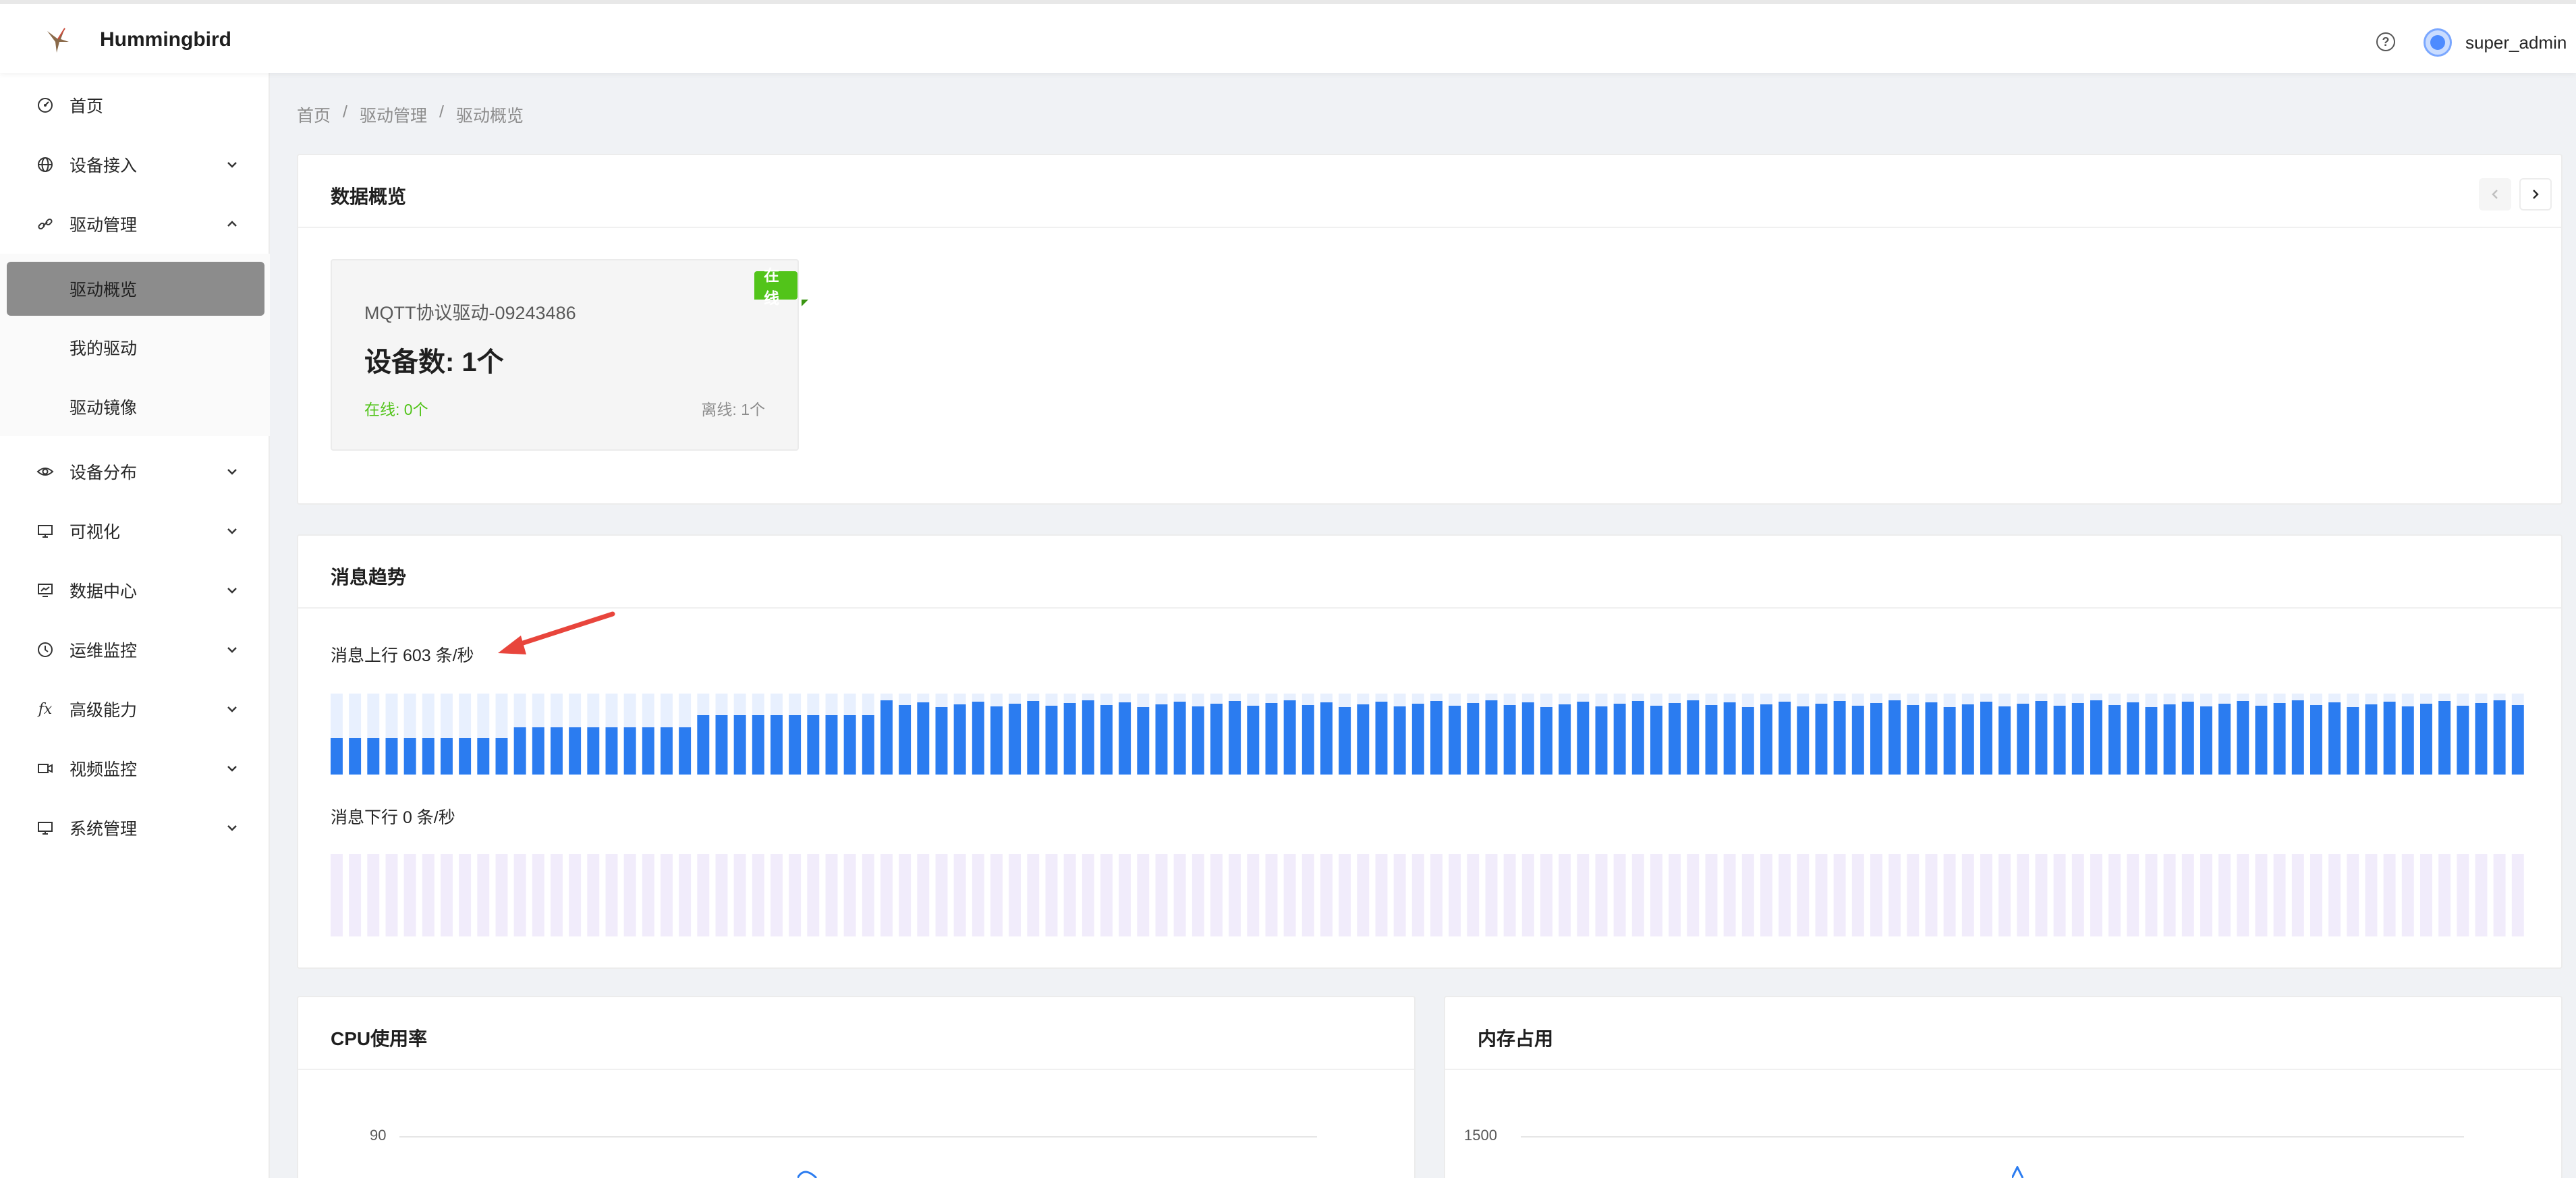  What do you see at coordinates (2385, 42) in the screenshot?
I see `question-circle-icon: ?` at bounding box center [2385, 42].